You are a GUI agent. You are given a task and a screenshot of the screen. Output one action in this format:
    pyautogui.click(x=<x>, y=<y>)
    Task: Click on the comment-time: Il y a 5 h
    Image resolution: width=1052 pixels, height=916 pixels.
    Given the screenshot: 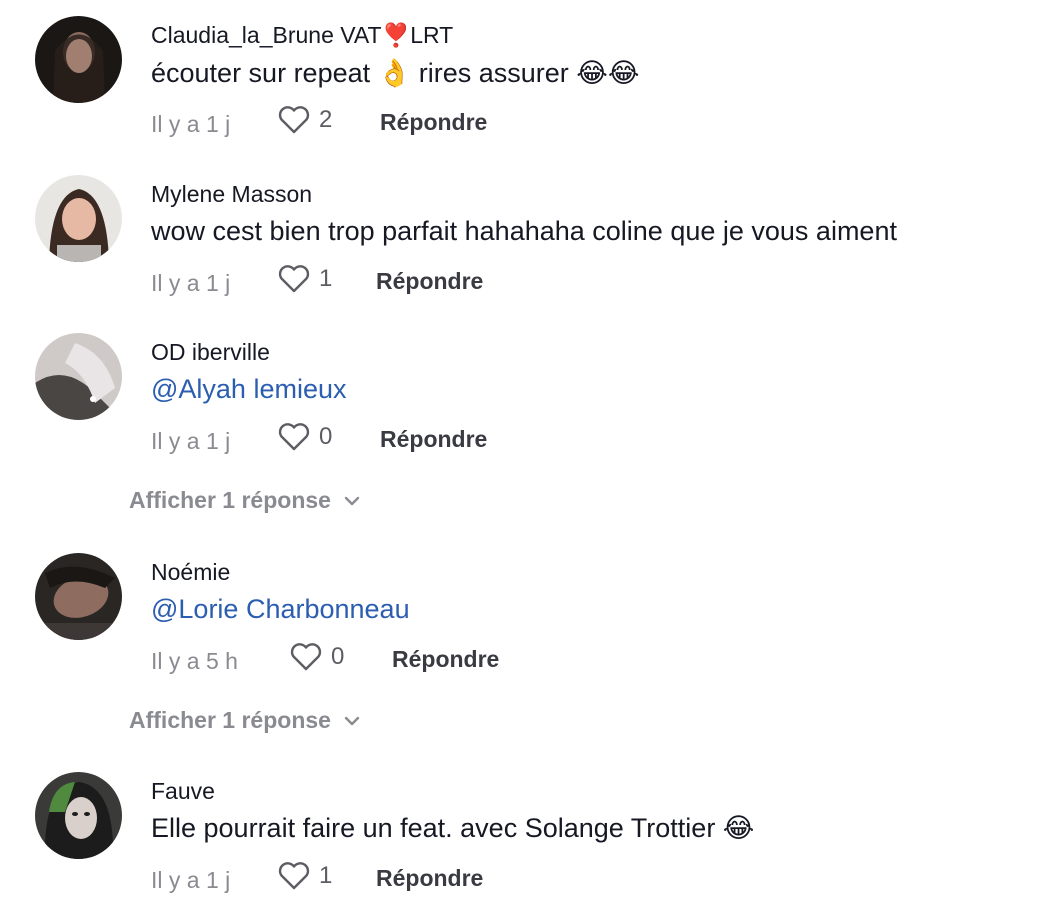 What is the action you would take?
    pyautogui.click(x=194, y=661)
    